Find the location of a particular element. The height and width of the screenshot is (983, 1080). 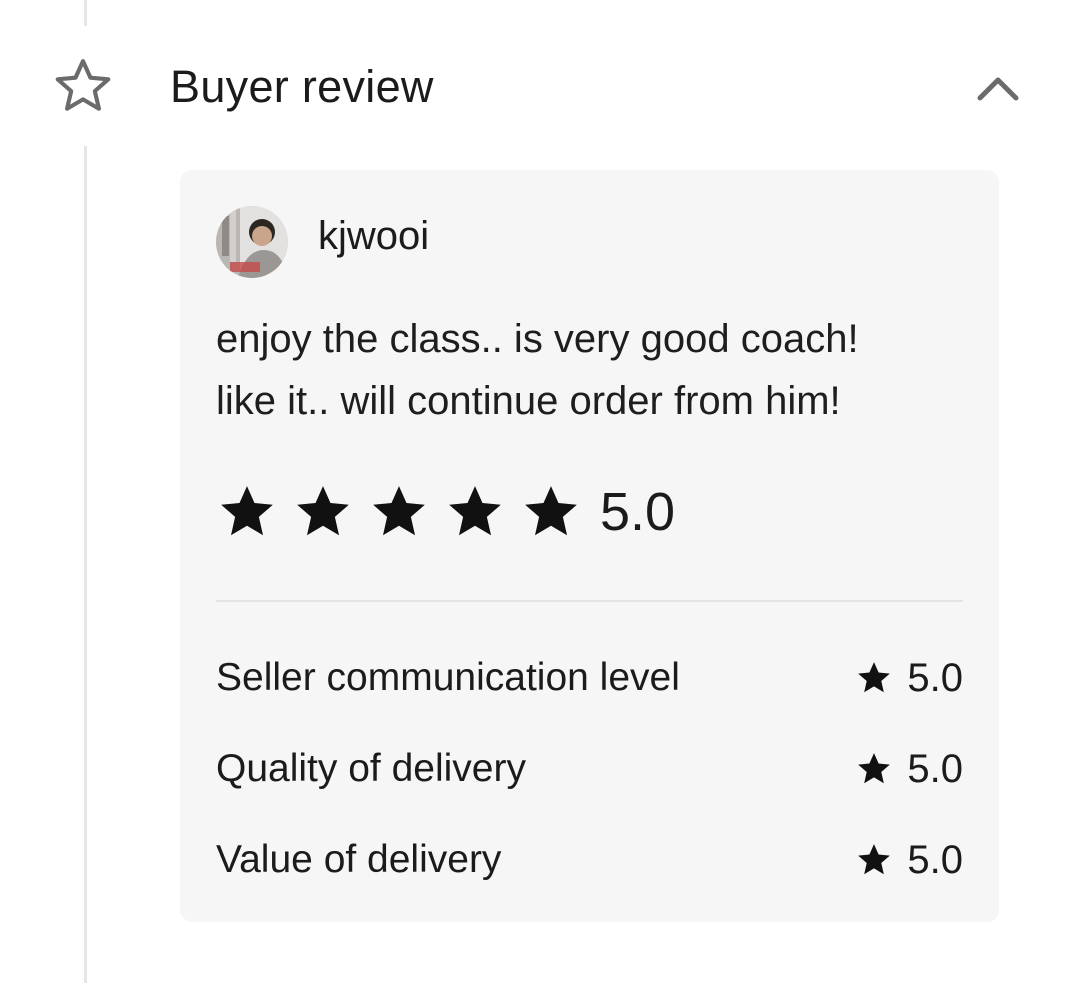

avatar is located at coordinates (252, 242).